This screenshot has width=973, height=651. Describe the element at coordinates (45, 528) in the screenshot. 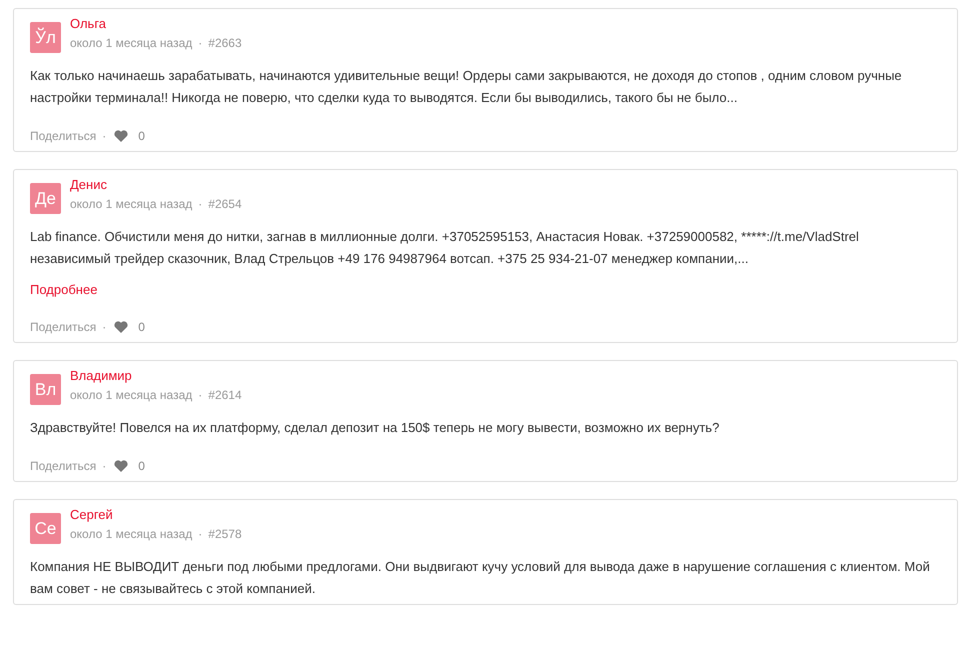

I see `avatar: Се` at that location.